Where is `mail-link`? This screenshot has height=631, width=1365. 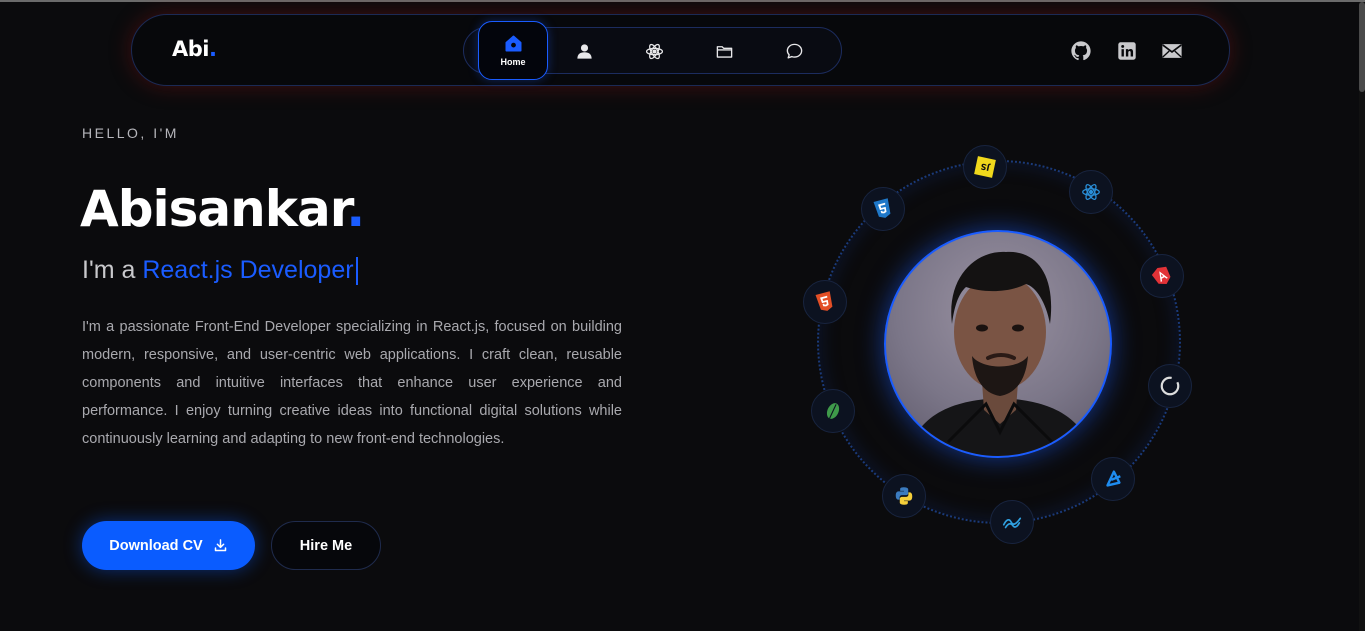 mail-link is located at coordinates (1172, 51).